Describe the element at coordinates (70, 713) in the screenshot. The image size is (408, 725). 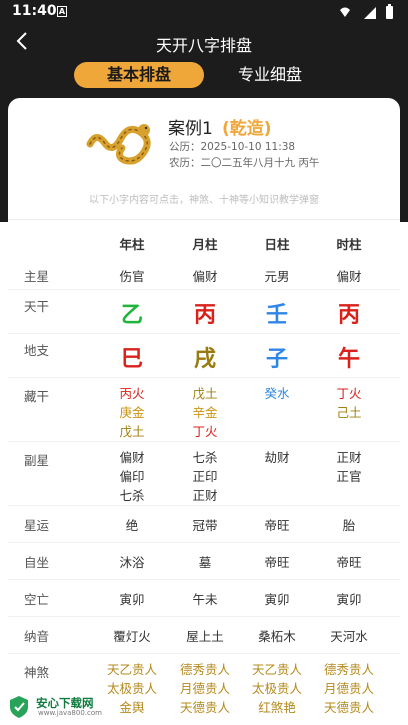
I see `watermark-url: www.java800.com` at that location.